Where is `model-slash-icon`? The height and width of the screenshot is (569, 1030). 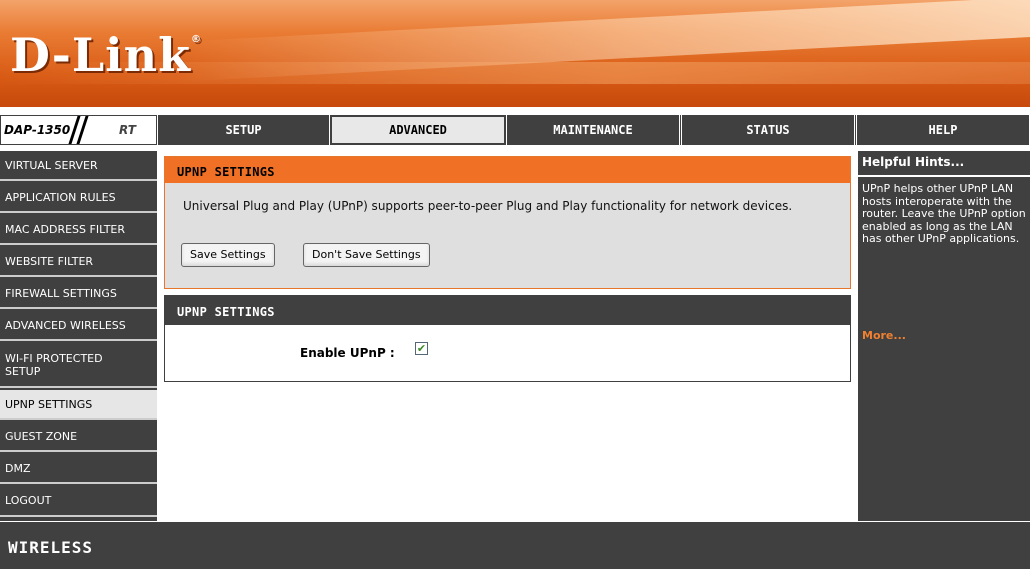 model-slash-icon is located at coordinates (79, 130).